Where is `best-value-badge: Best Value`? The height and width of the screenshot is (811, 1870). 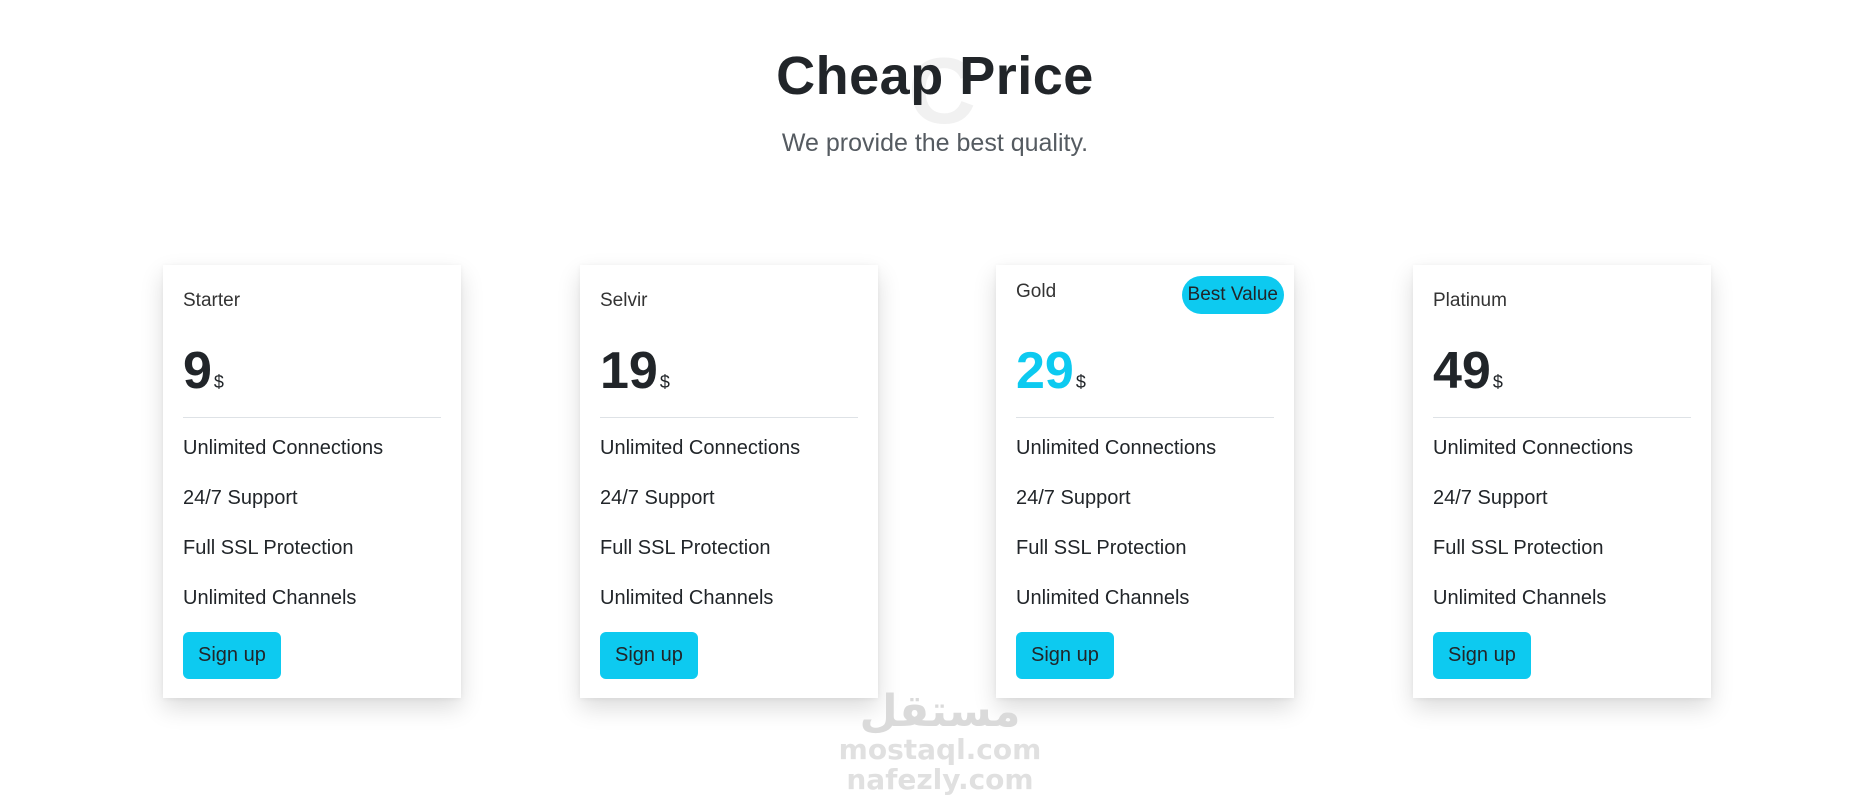
best-value-badge: Best Value is located at coordinates (1232, 295).